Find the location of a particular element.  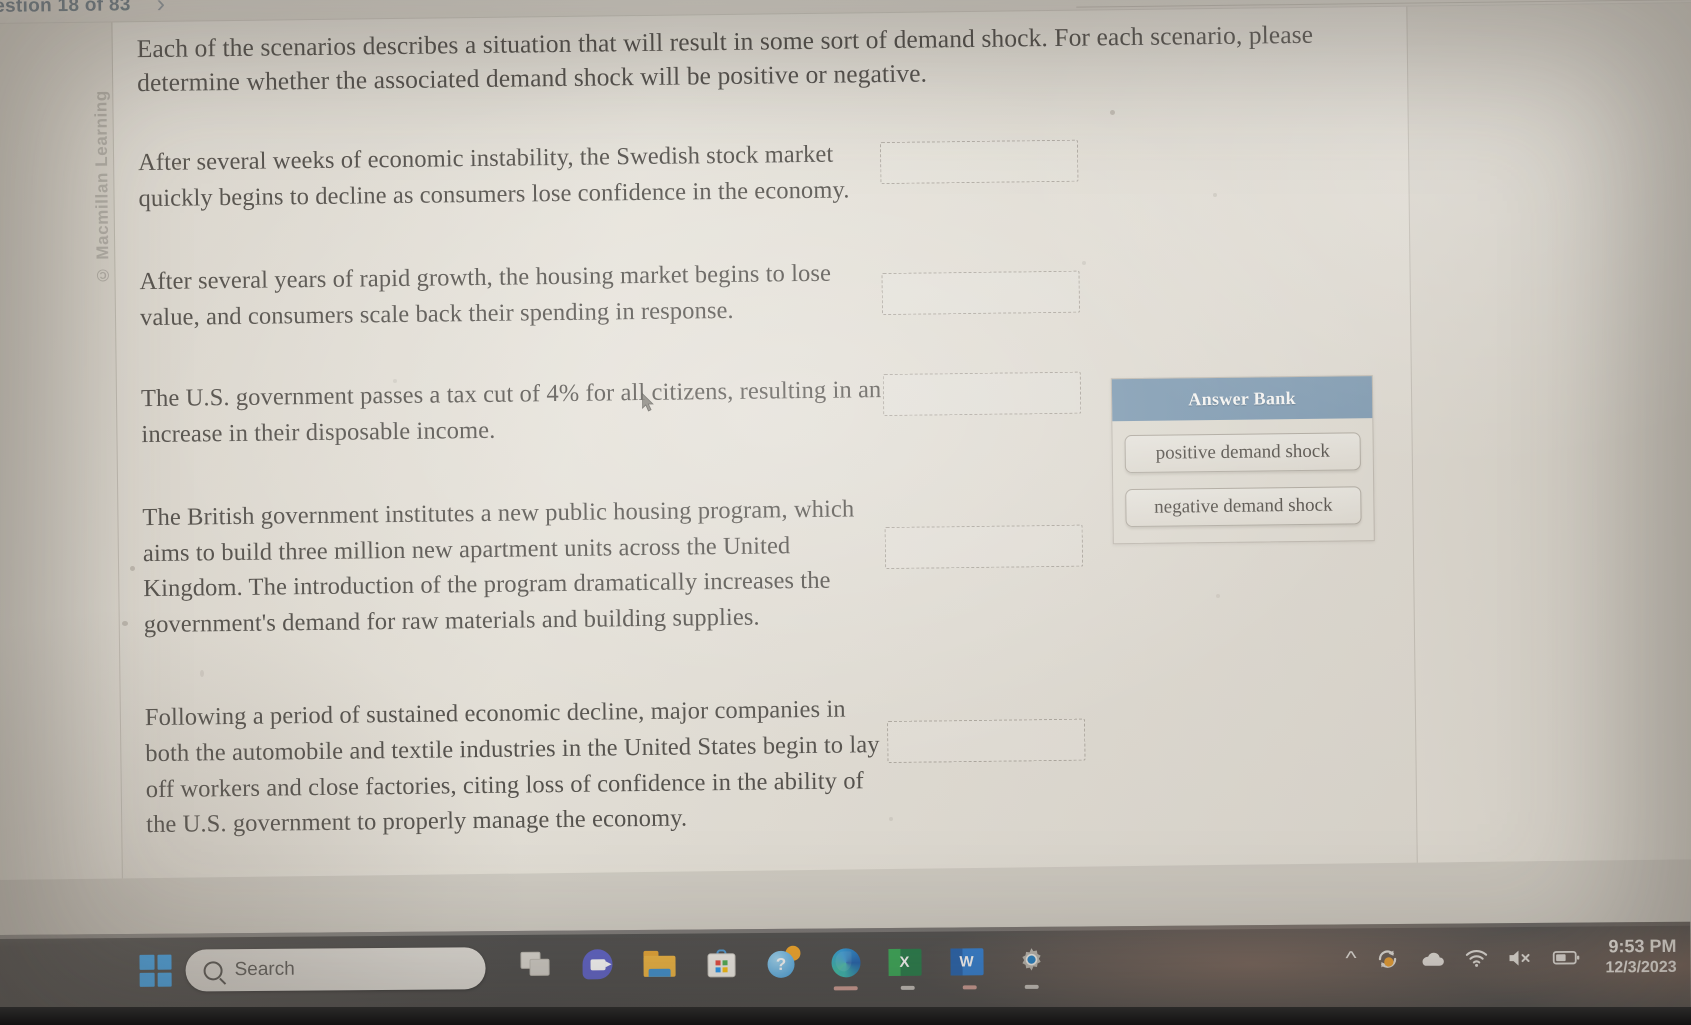

search-icon is located at coordinates (213, 970).